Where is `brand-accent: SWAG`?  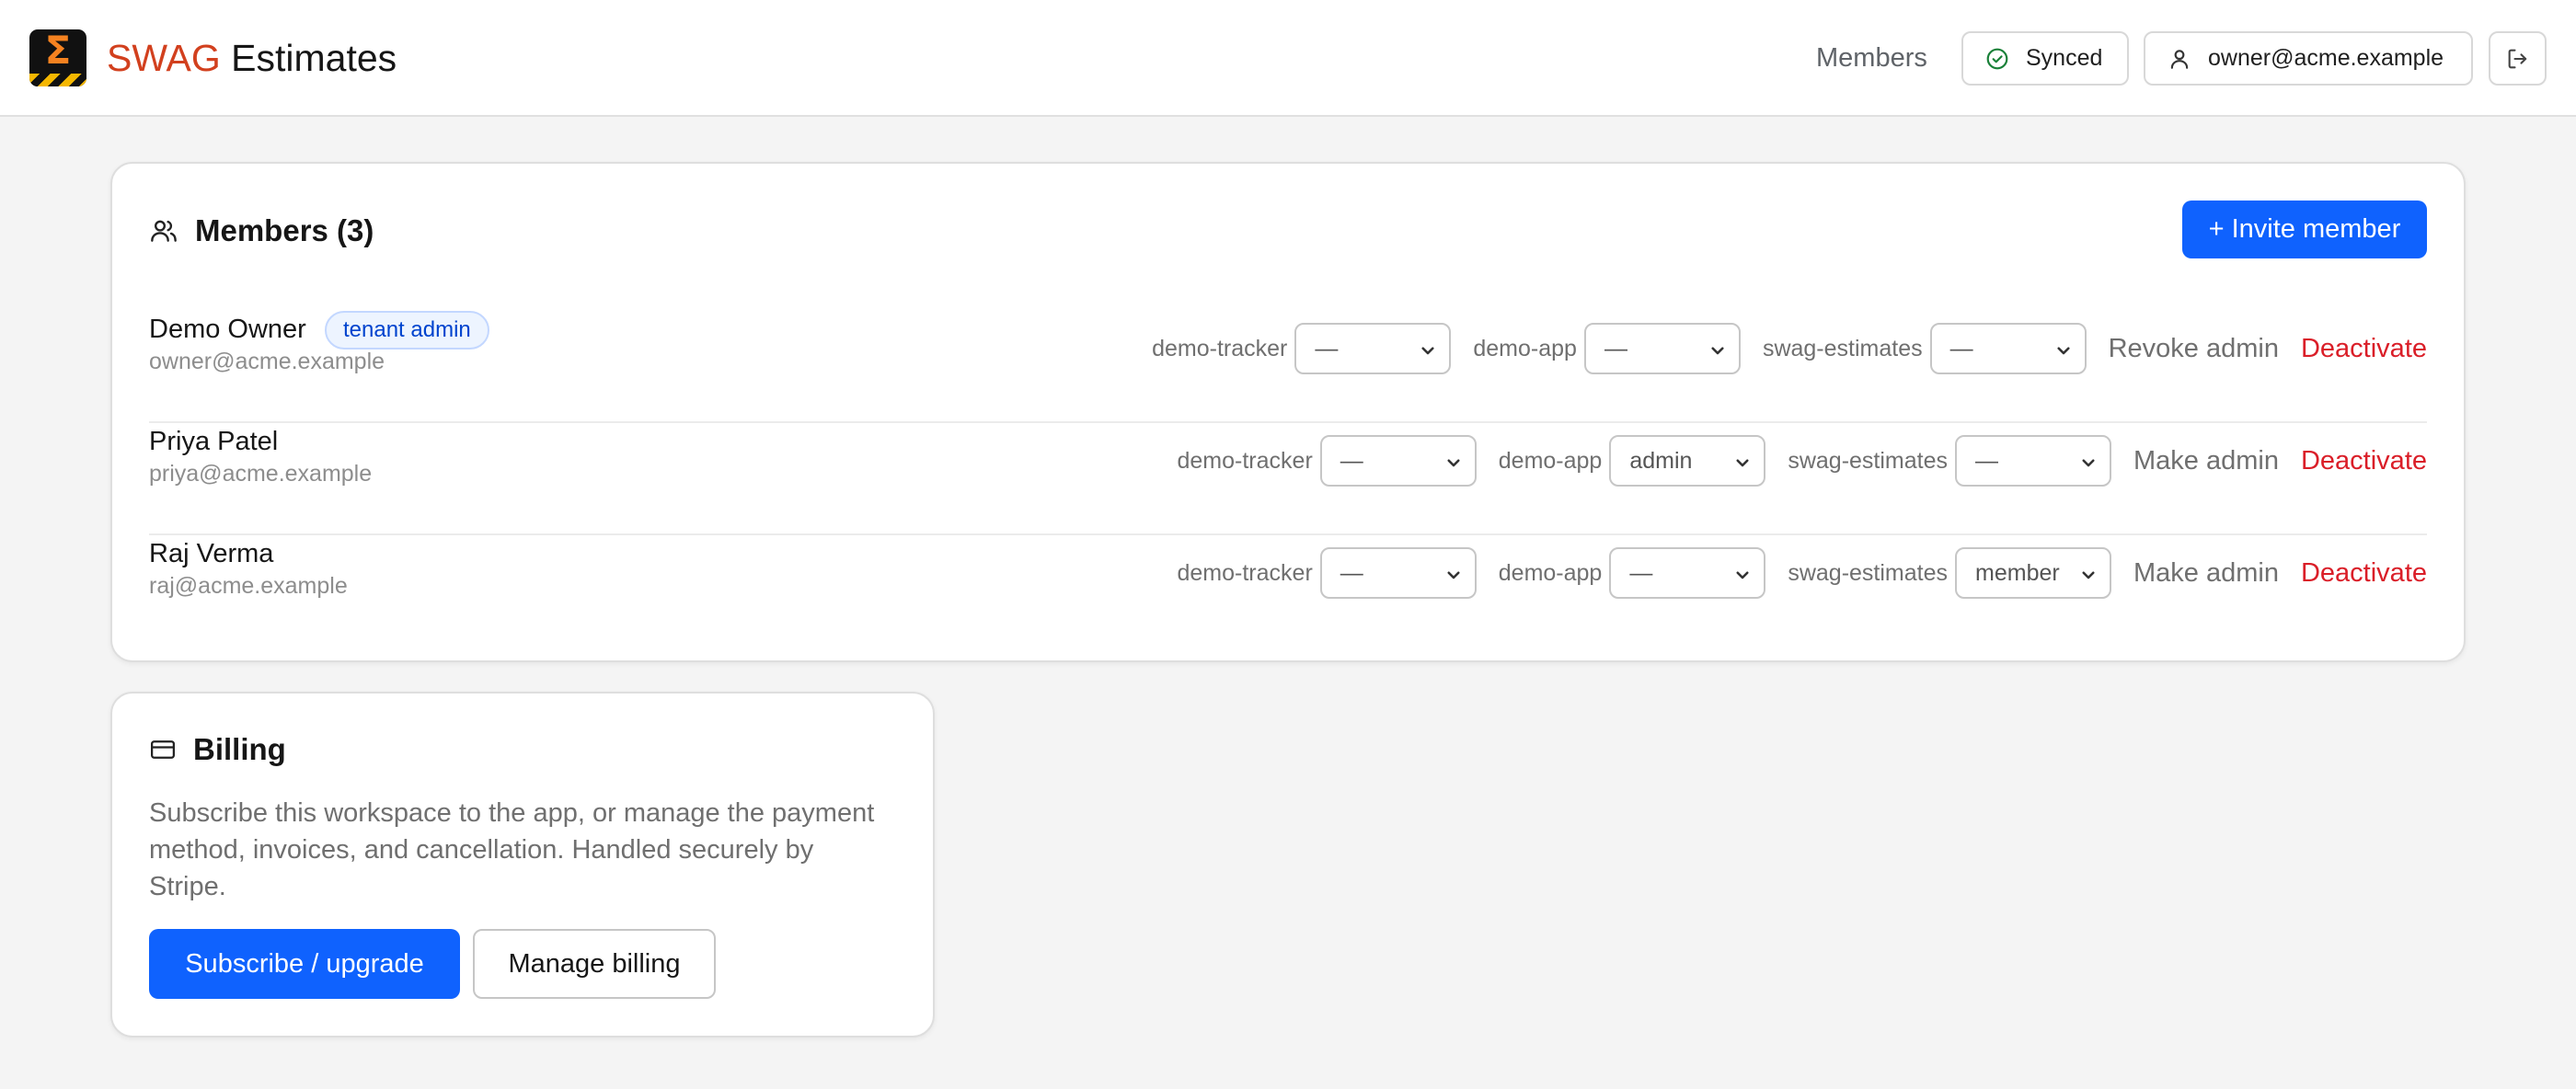
brand-accent: SWAG is located at coordinates (164, 58).